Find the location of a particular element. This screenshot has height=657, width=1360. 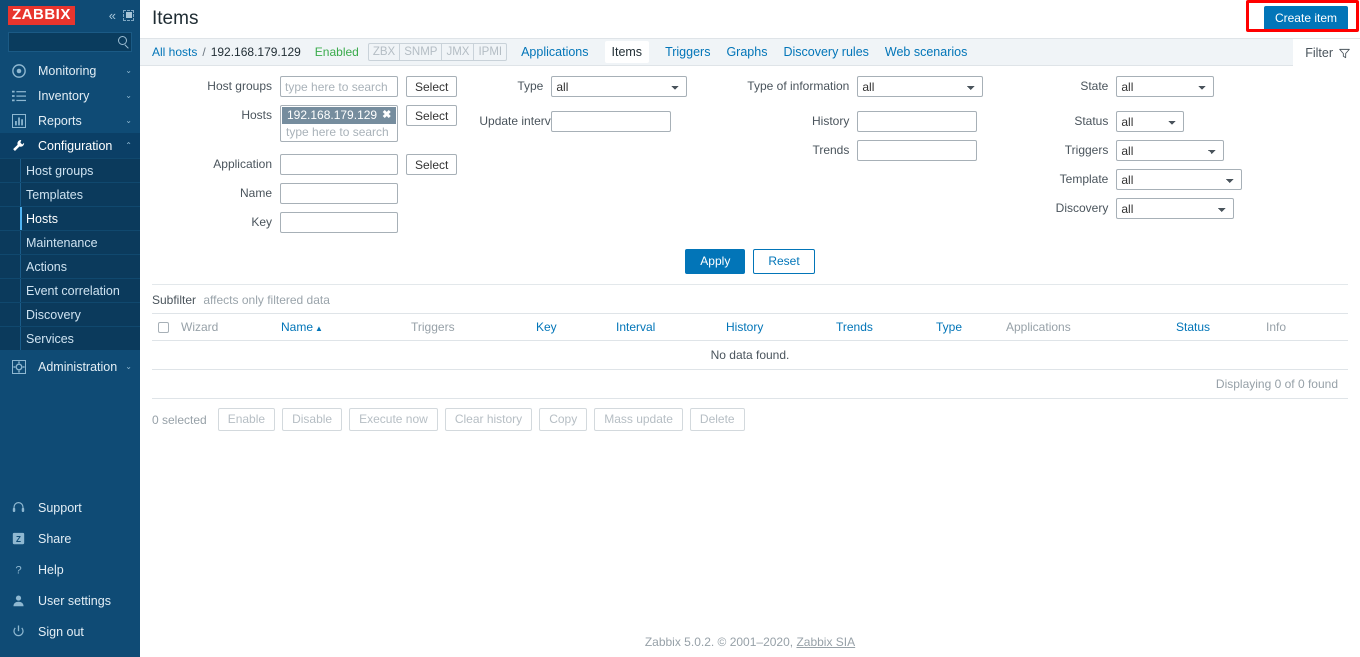

column-name: Name ▲ is located at coordinates (340, 327).